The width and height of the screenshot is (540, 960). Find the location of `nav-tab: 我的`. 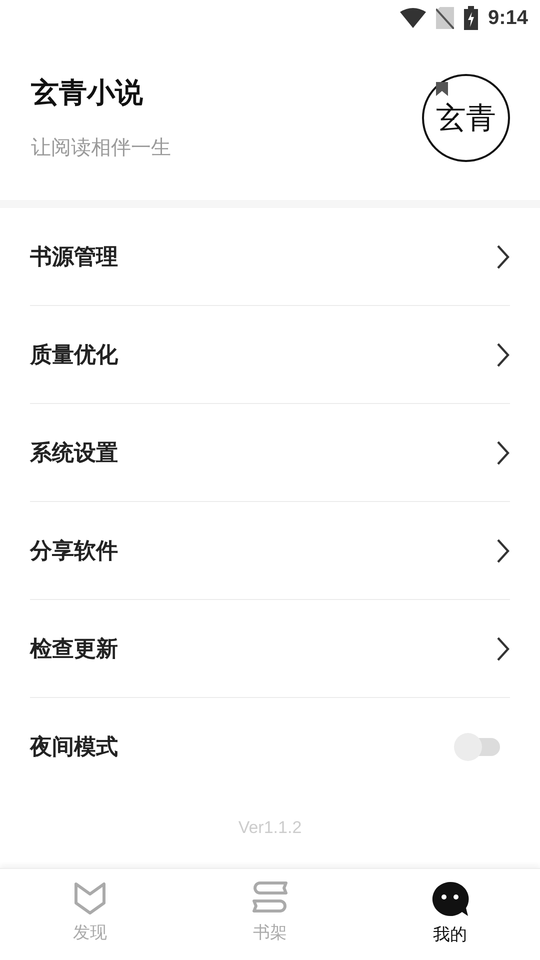

nav-tab: 我的 is located at coordinates (450, 914).